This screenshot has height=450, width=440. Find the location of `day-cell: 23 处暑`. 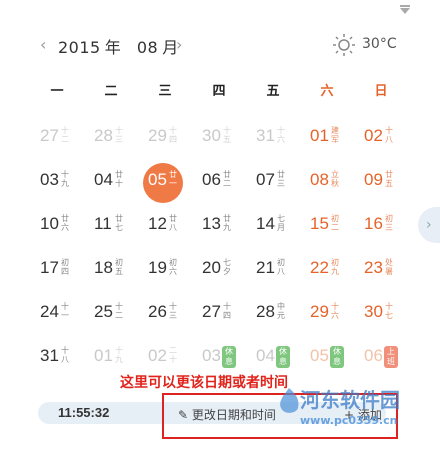

day-cell: 23 处暑 is located at coordinates (381, 270).